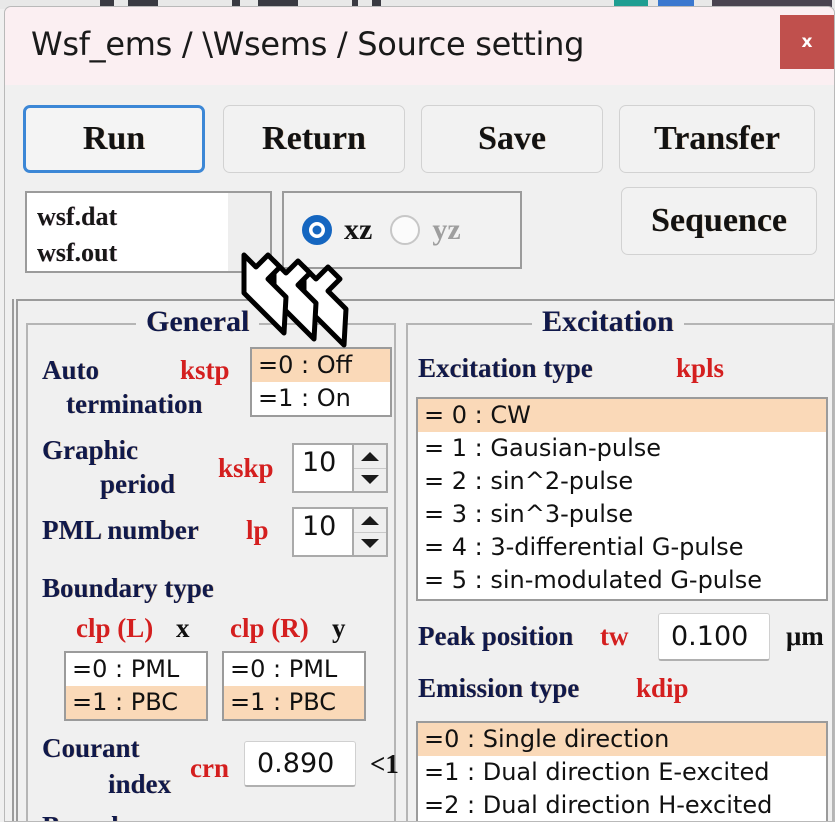 Image resolution: width=835 pixels, height=822 pixels. I want to click on save-button: Save, so click(512, 139).